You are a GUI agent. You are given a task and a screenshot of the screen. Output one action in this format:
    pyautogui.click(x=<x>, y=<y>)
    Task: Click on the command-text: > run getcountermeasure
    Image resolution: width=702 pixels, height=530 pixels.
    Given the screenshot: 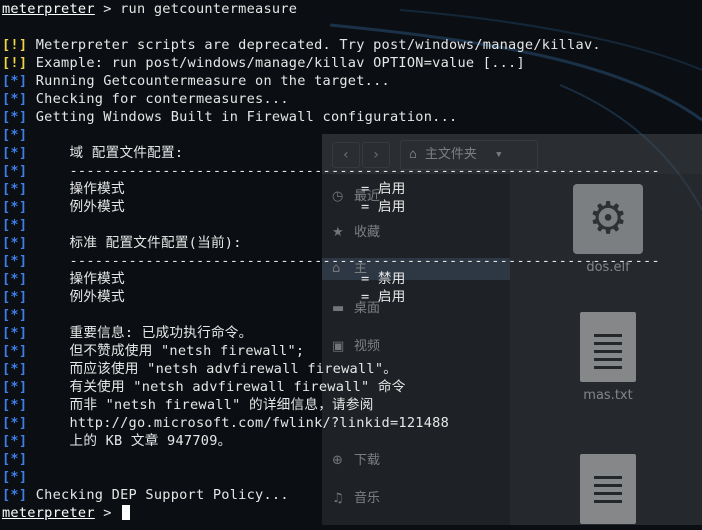 What is the action you would take?
    pyautogui.click(x=196, y=9)
    